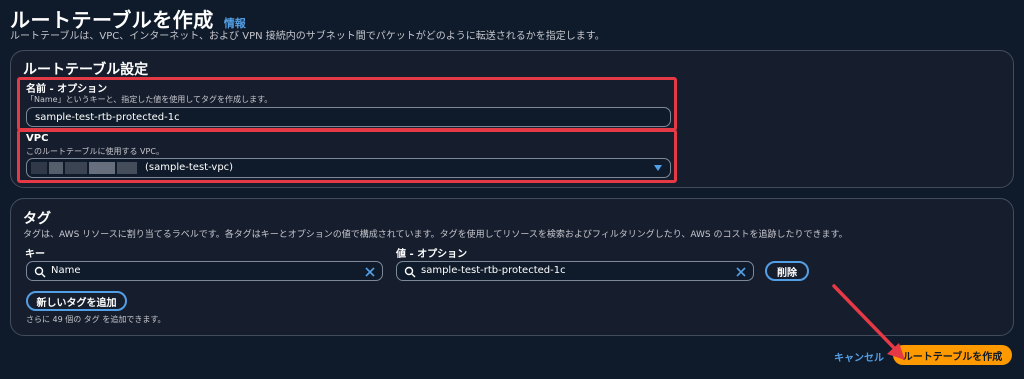 The image size is (1024, 379). I want to click on cancel-button: キャンセル, so click(859, 356).